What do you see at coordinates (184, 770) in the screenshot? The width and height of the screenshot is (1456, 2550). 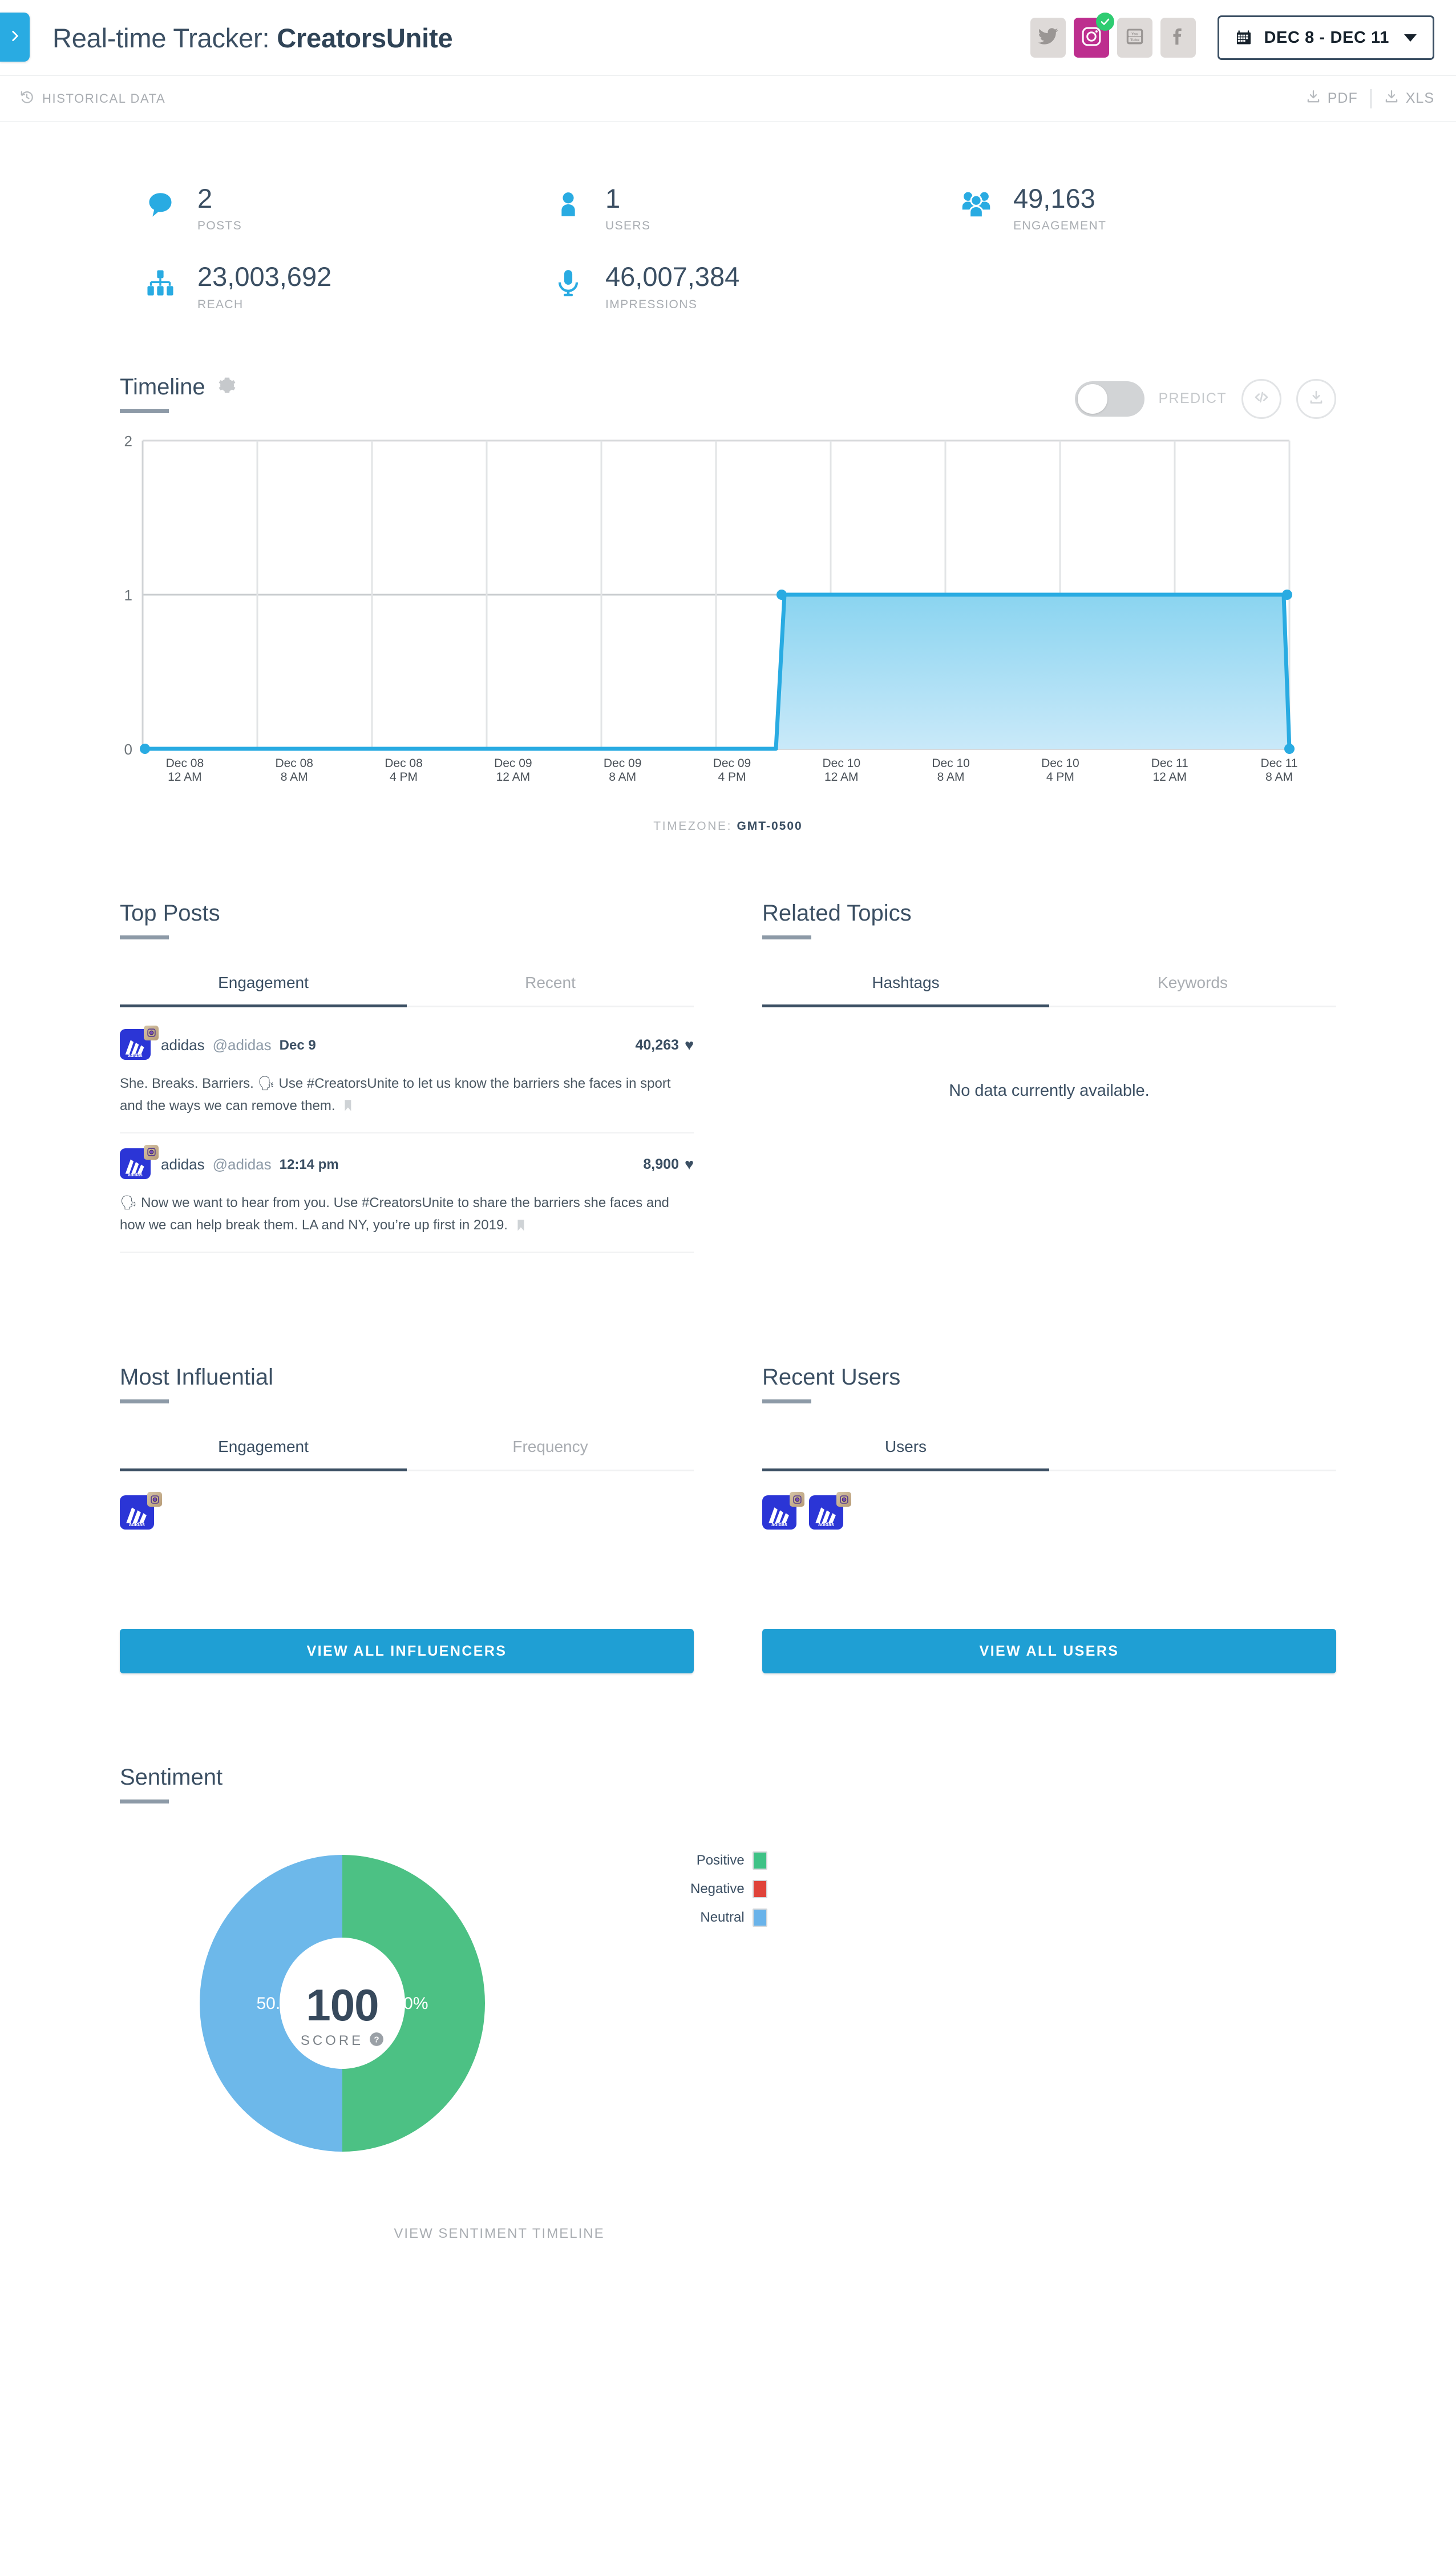 I see `x-tick-label: Dec 08 12 AM` at bounding box center [184, 770].